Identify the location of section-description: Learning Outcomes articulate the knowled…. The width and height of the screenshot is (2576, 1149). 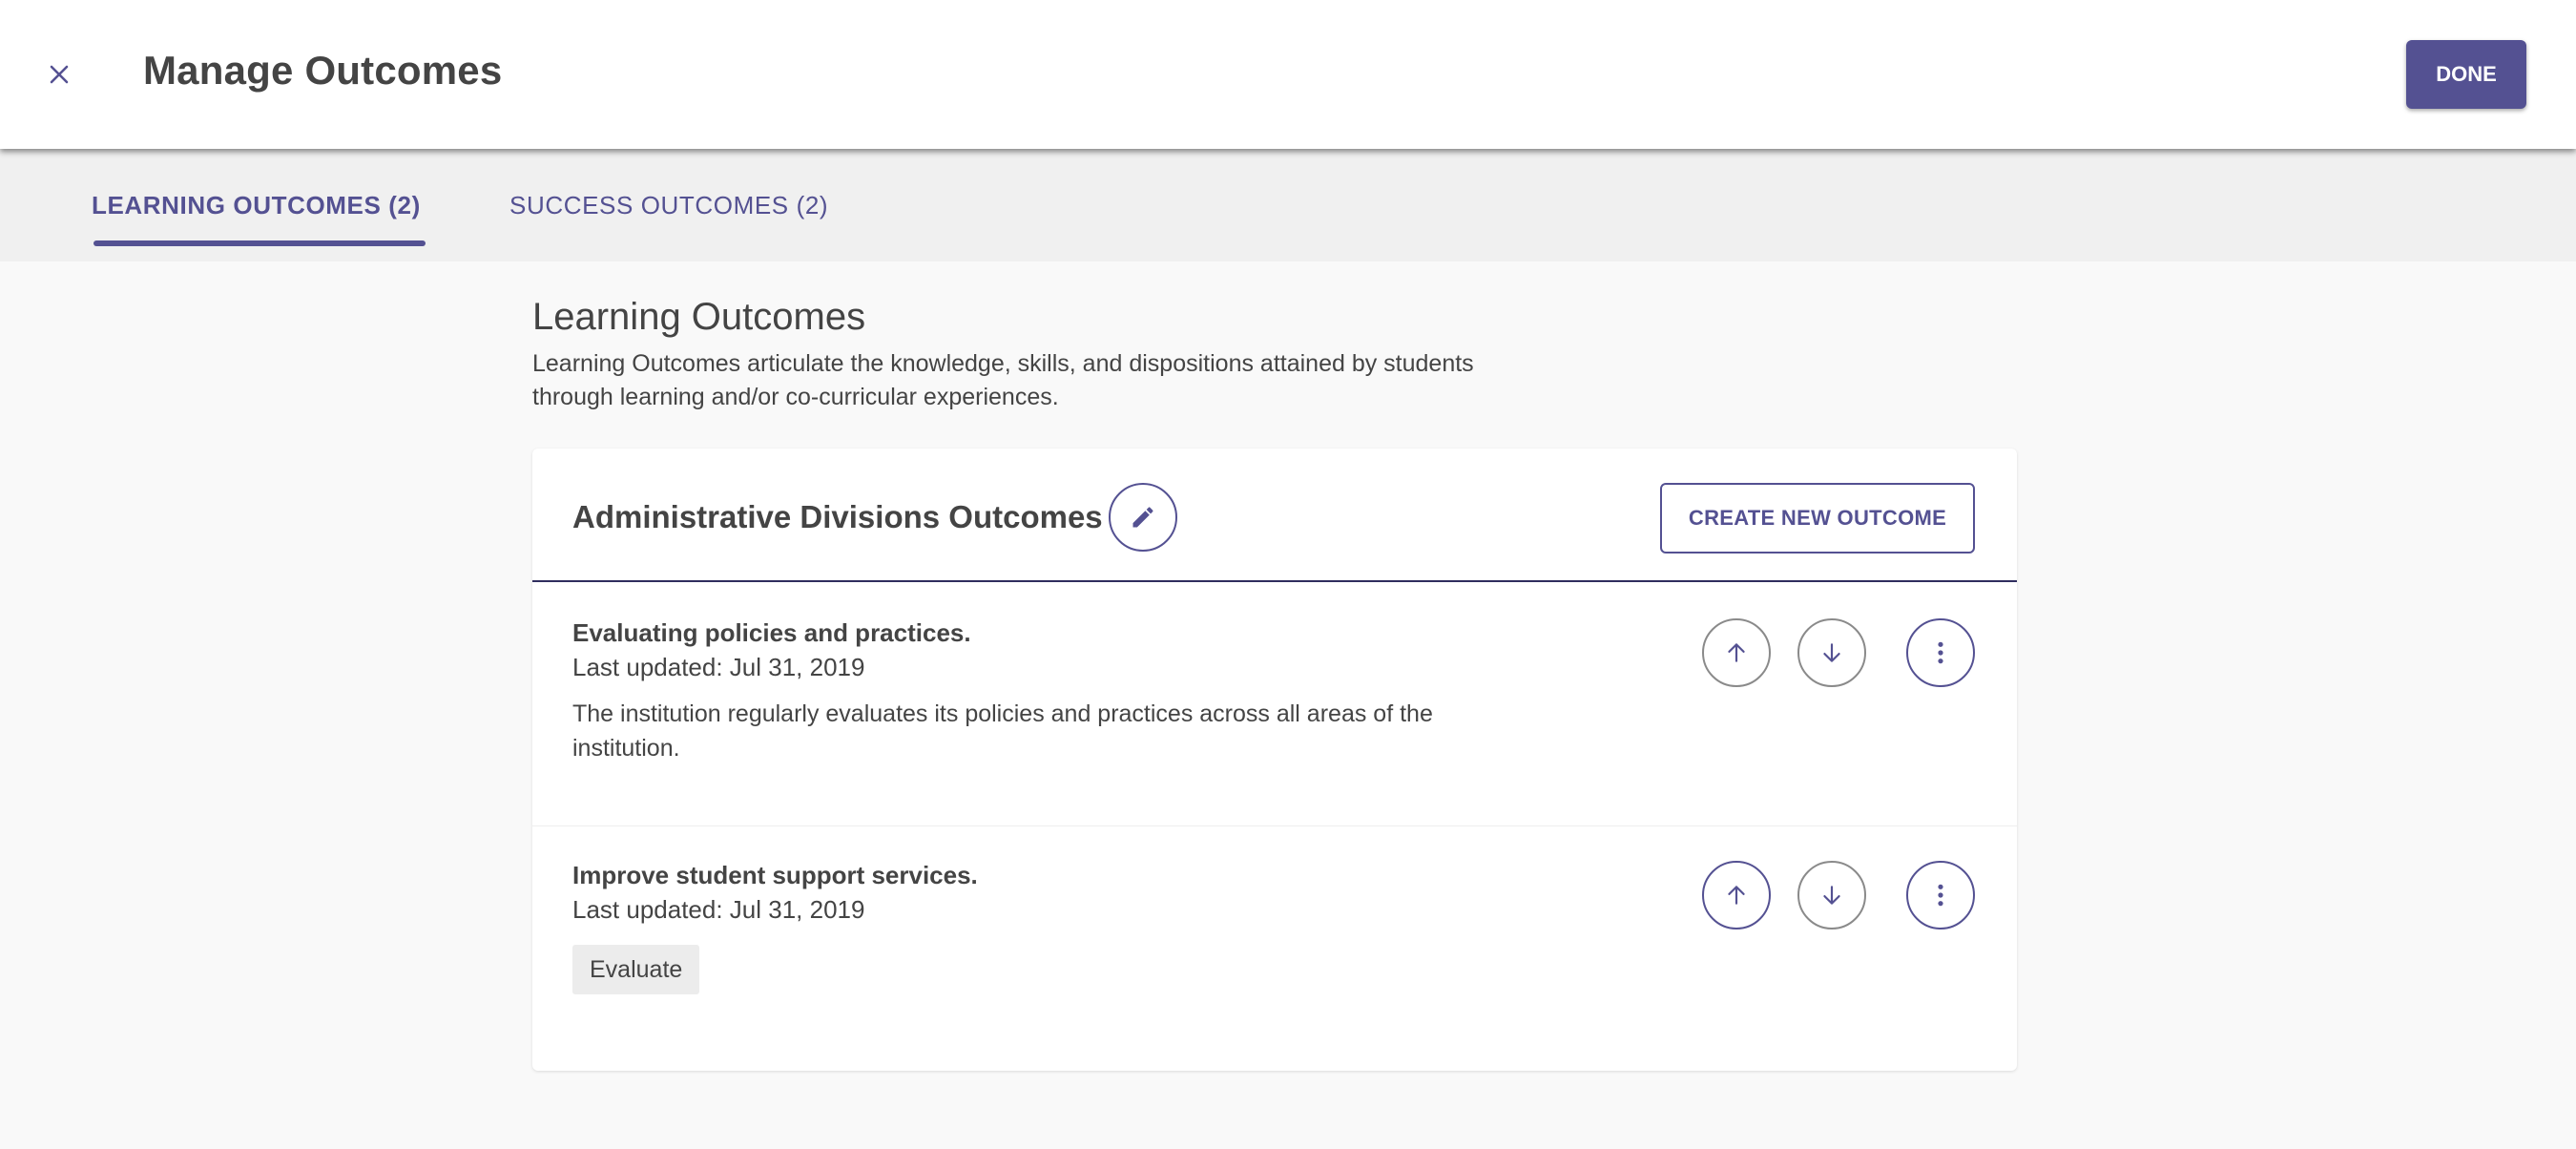
(1003, 380).